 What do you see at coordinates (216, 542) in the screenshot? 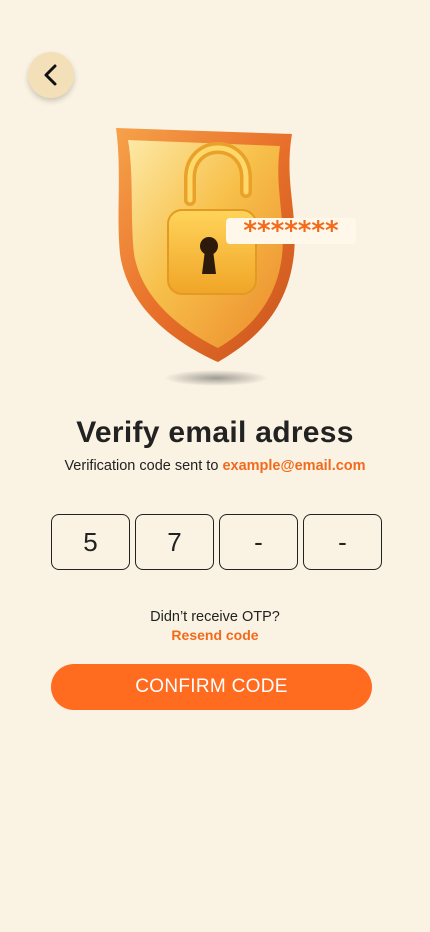
I see `otp-inputs` at bounding box center [216, 542].